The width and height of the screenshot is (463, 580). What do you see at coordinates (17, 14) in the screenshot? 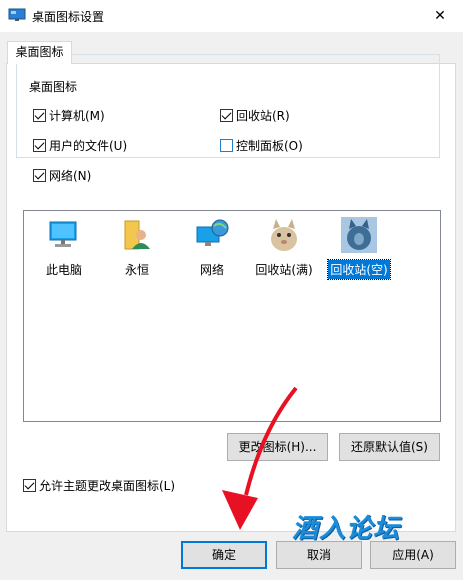
I see `desktop-settings-icon` at bounding box center [17, 14].